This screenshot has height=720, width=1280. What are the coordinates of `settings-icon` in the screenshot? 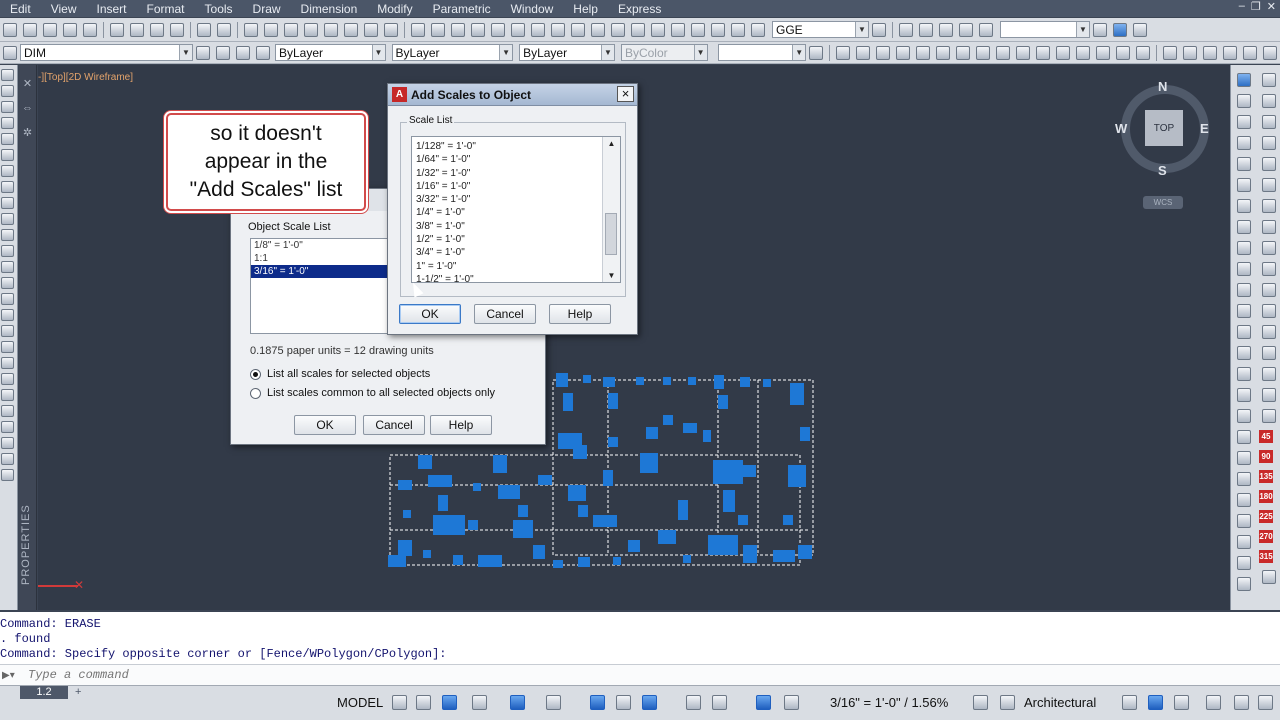 It's located at (1140, 29).